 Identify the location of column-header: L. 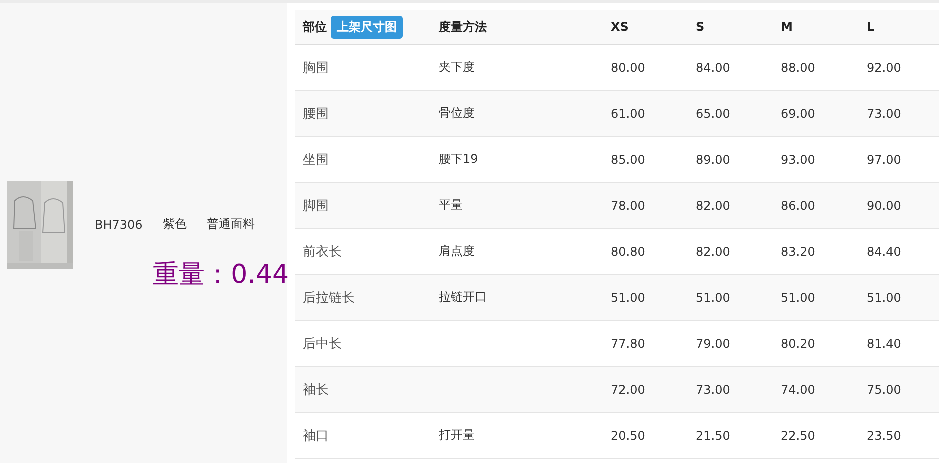
(871, 27).